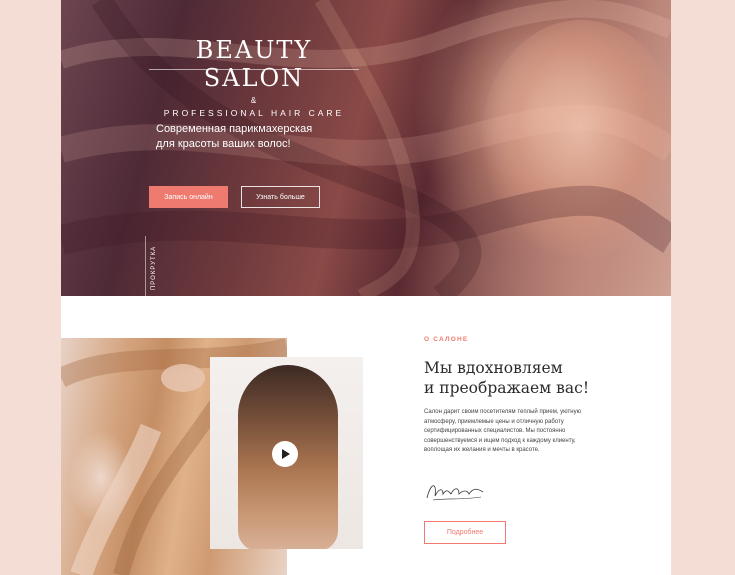 This screenshot has height=575, width=735. I want to click on book-online-button: Запись онлайн, so click(188, 197).